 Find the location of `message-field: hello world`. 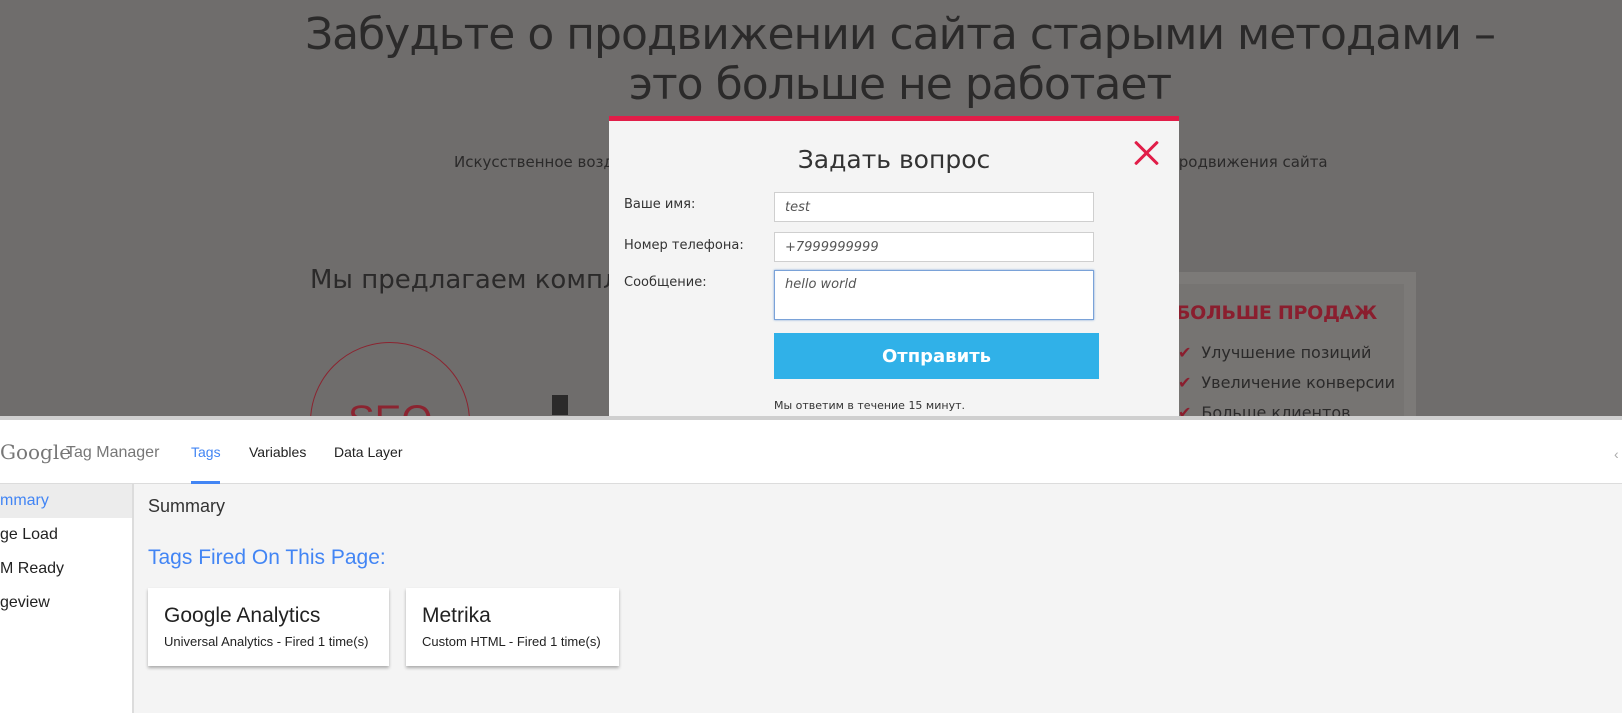

message-field: hello world is located at coordinates (934, 295).